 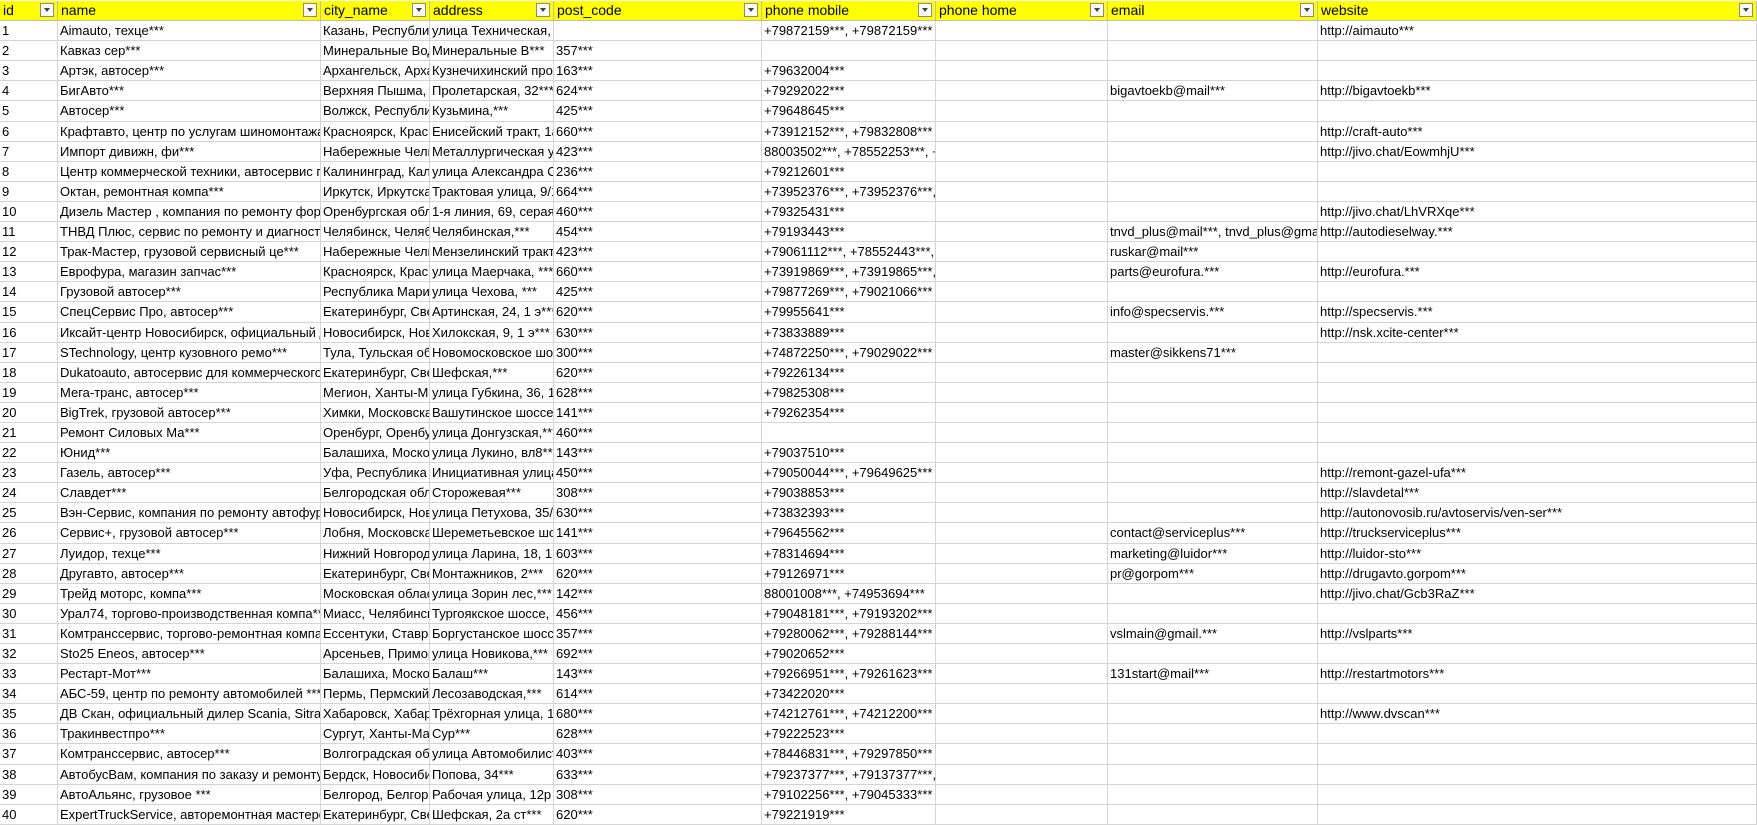 What do you see at coordinates (492, 191) in the screenshot?
I see `cell-address: Трактовая улица, 9/1` at bounding box center [492, 191].